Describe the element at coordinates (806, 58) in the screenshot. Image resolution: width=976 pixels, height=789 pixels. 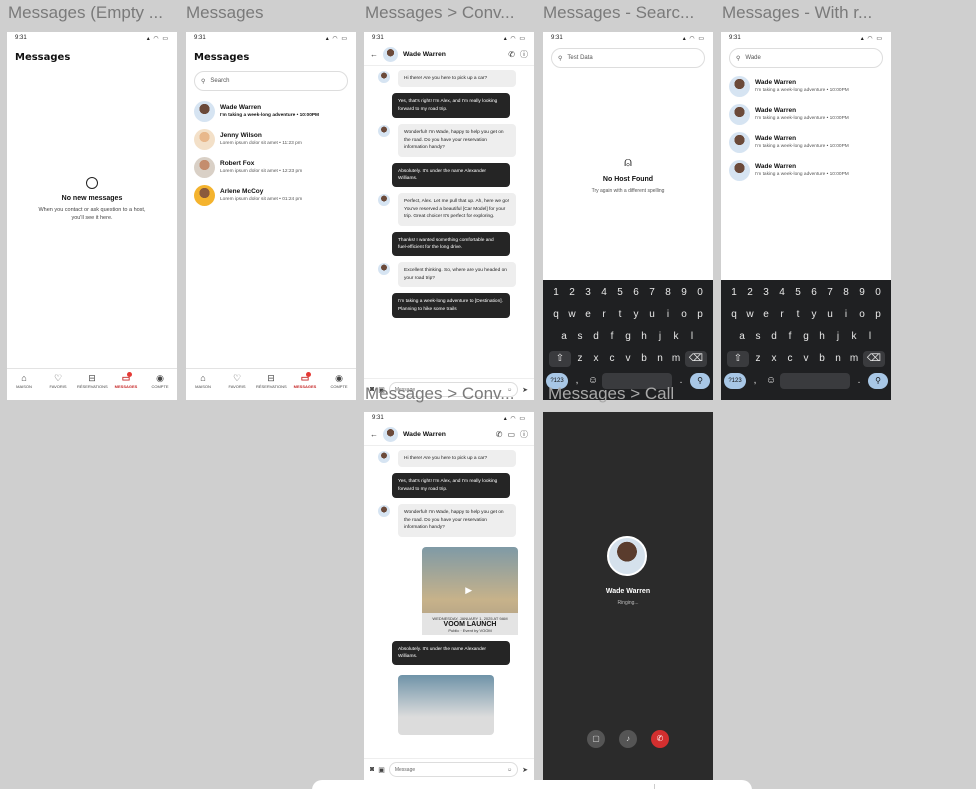
I see `search-input: ⚲ Wade` at that location.